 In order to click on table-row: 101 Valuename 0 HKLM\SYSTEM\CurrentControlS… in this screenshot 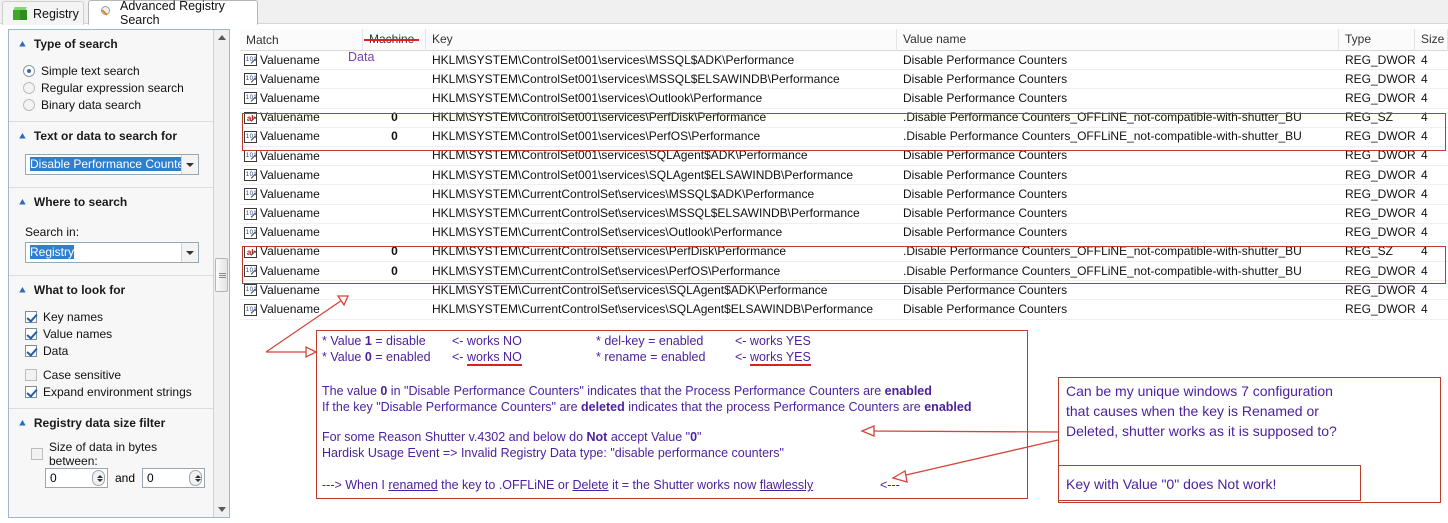, I will do `click(844, 272)`.